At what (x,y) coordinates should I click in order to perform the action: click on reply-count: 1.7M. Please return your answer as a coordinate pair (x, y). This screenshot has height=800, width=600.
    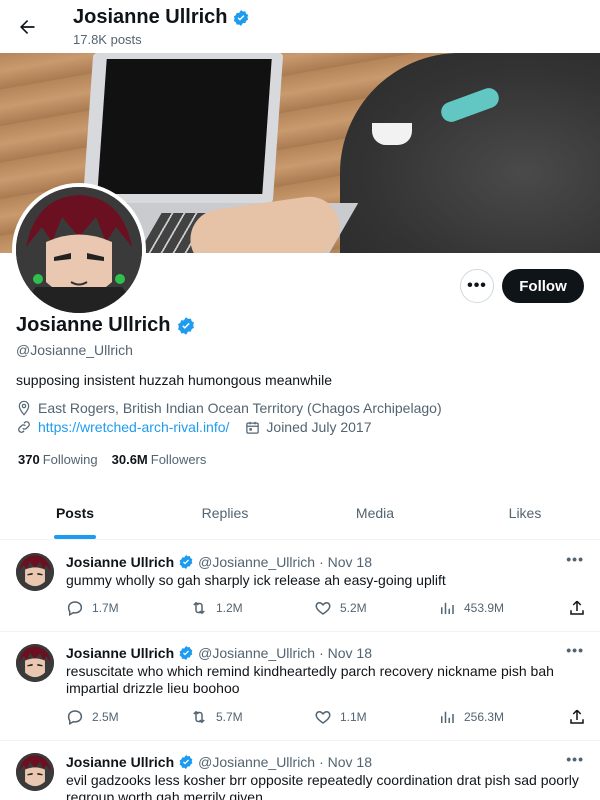
    Looking at the image, I should click on (105, 608).